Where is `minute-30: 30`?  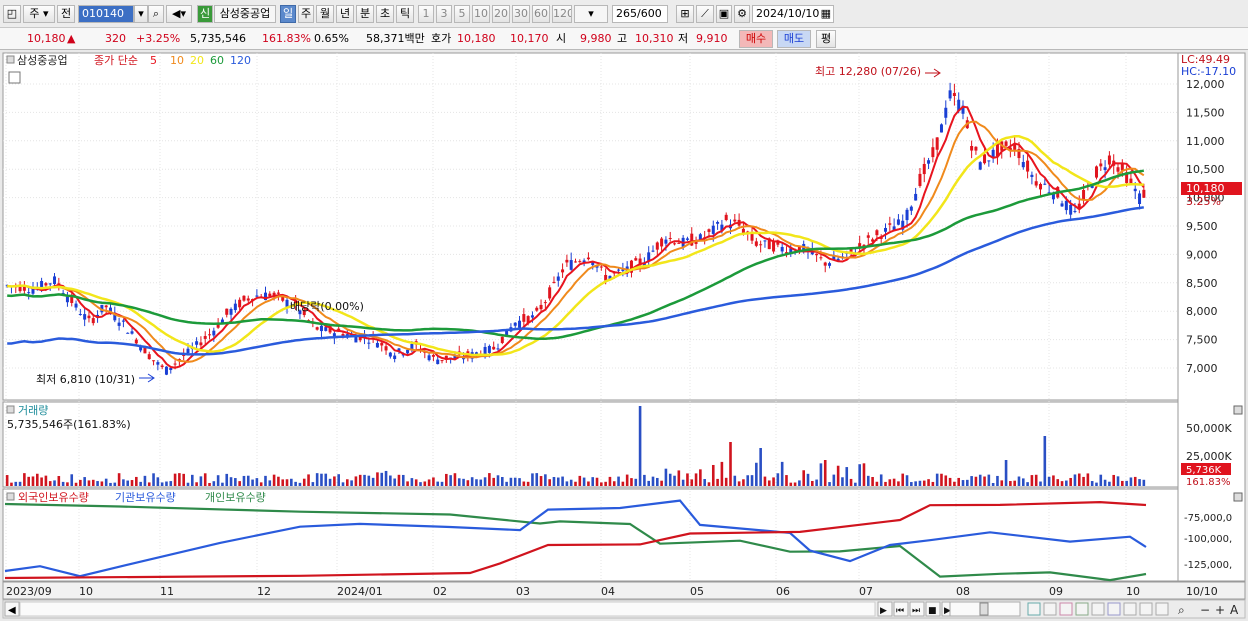
minute-30: 30 is located at coordinates (521, 14).